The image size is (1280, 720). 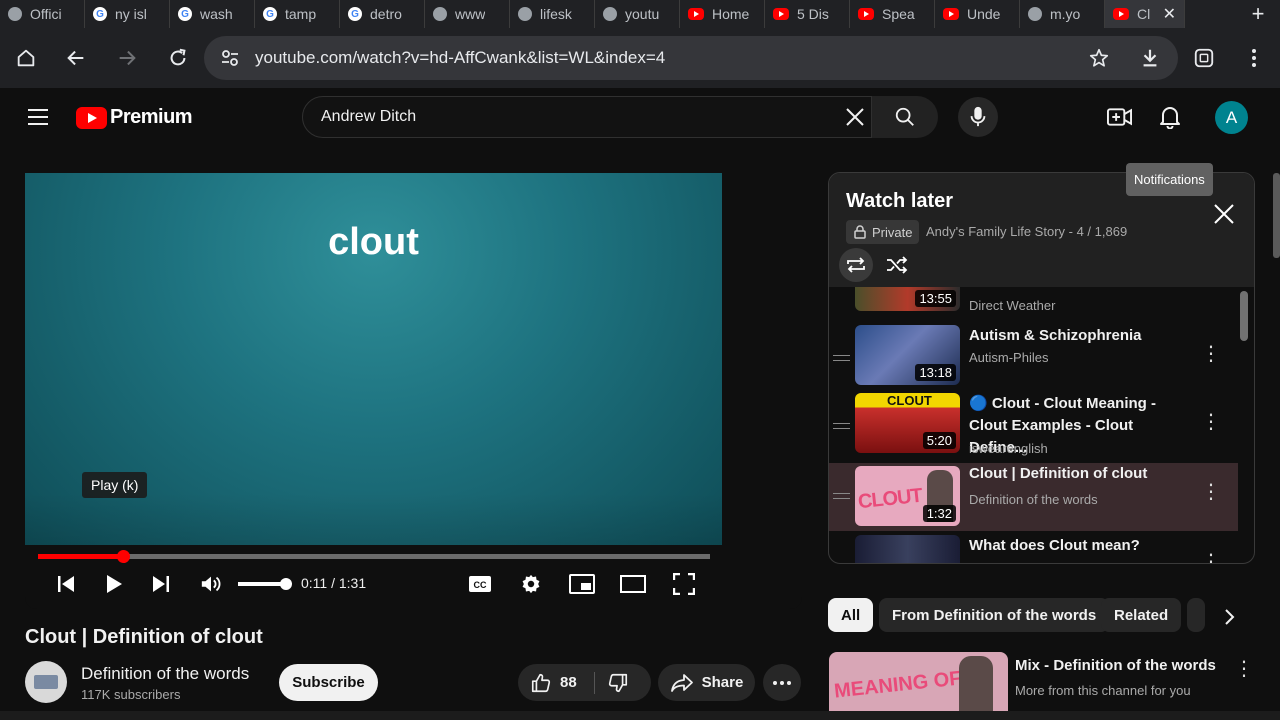 What do you see at coordinates (541, 685) in the screenshot?
I see `thumbs-up-icon` at bounding box center [541, 685].